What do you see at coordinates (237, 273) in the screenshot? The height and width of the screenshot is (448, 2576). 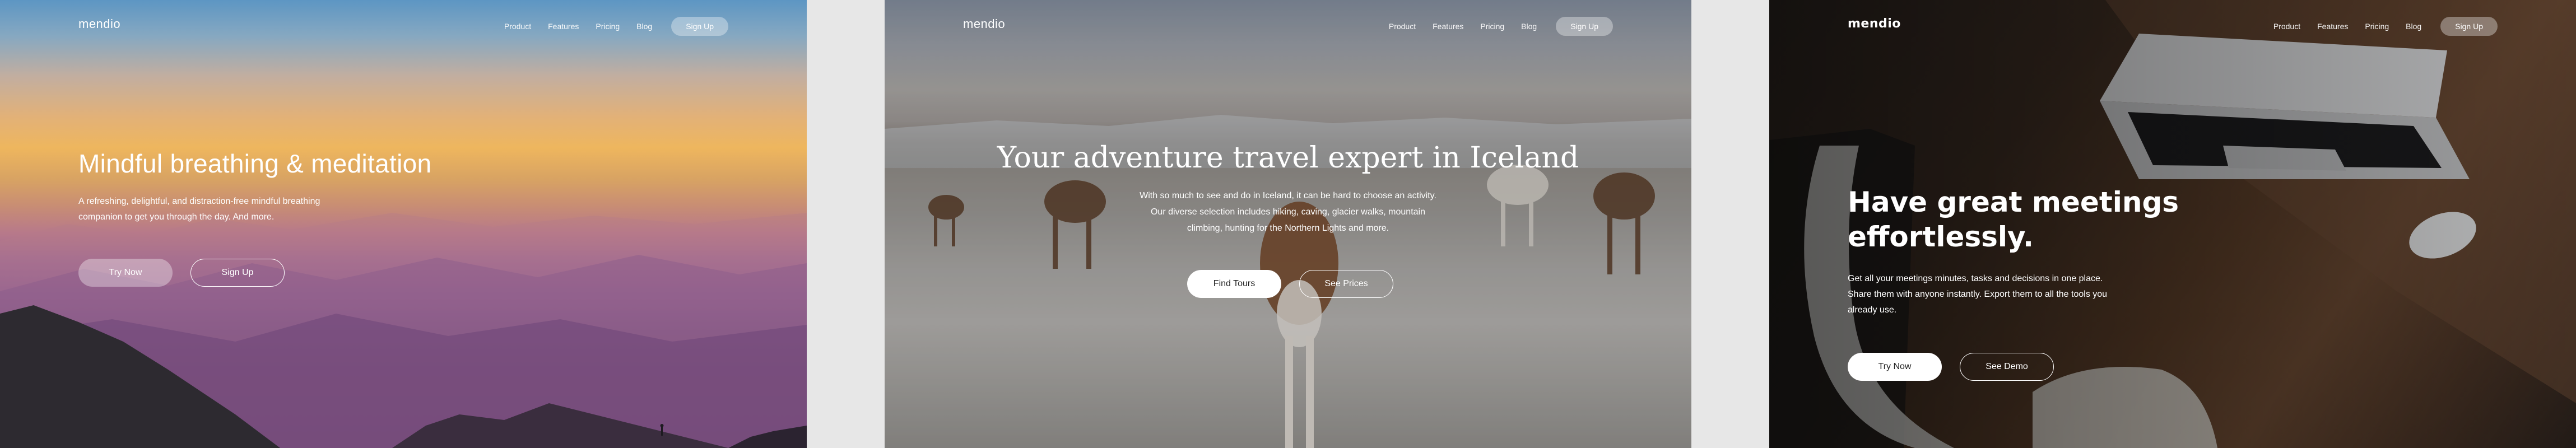 I see `sign-up-button: Sign Up` at bounding box center [237, 273].